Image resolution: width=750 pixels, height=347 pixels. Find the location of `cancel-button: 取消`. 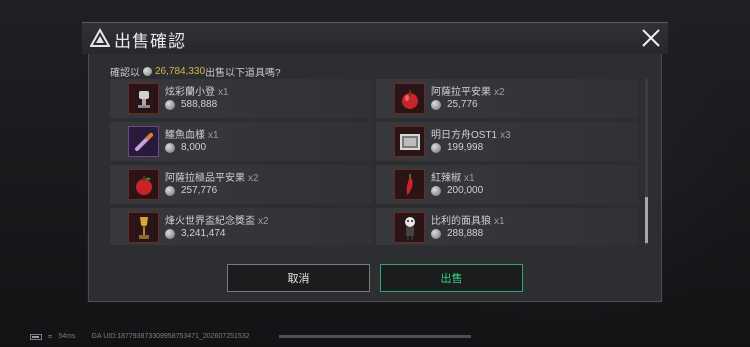

cancel-button: 取消 is located at coordinates (298, 278).